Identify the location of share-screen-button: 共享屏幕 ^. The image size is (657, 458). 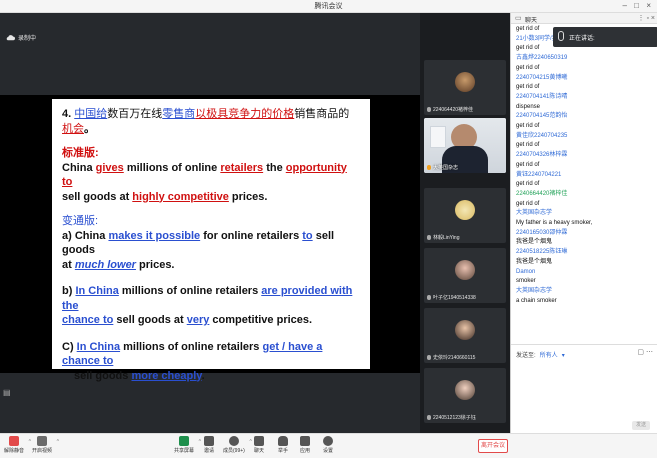
(187, 445).